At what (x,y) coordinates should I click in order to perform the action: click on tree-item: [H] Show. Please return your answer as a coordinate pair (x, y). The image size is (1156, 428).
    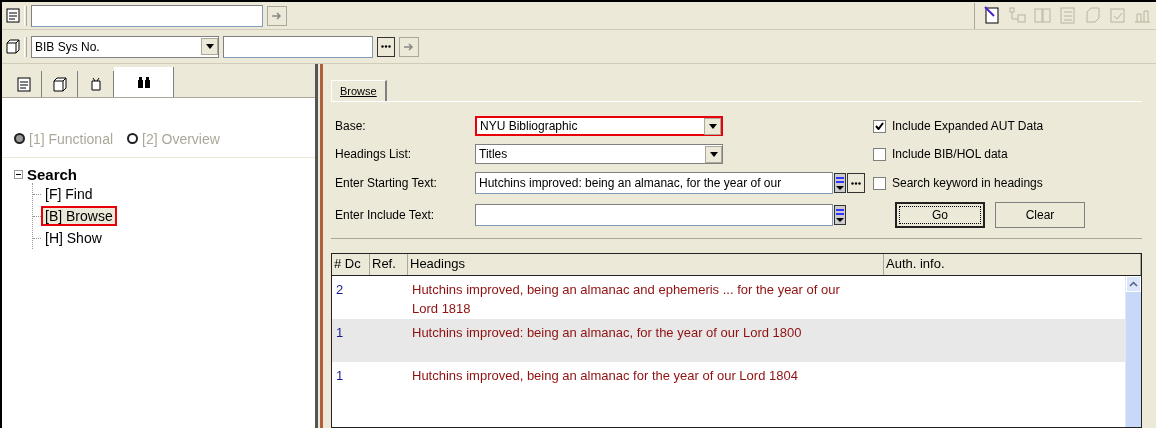
    Looking at the image, I should click on (73, 238).